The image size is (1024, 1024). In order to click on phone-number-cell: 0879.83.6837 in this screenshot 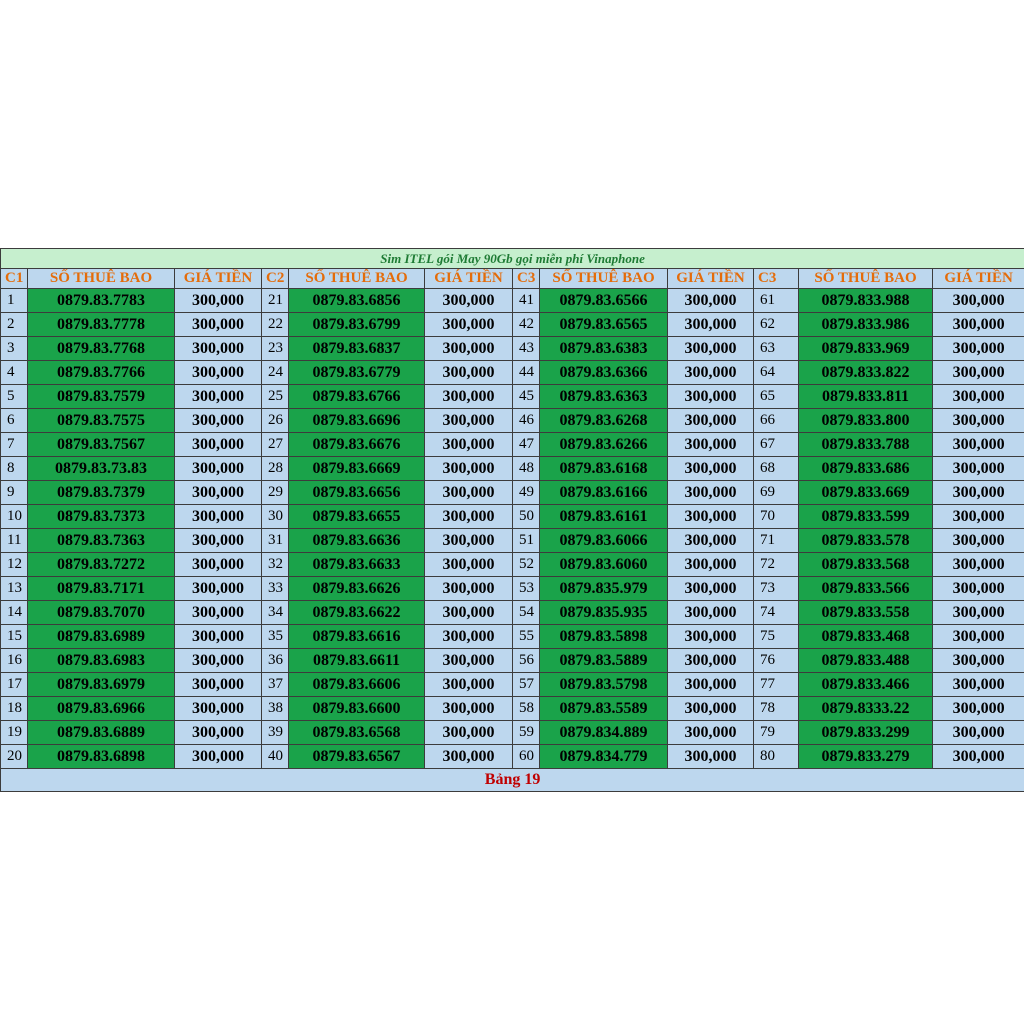, I will do `click(356, 348)`.